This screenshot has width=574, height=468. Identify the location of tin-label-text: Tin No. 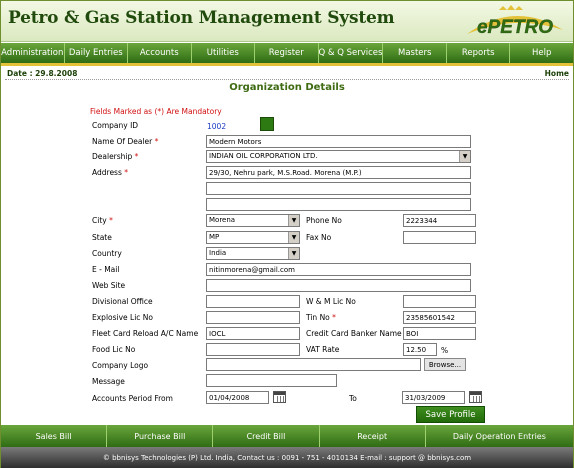
(318, 317).